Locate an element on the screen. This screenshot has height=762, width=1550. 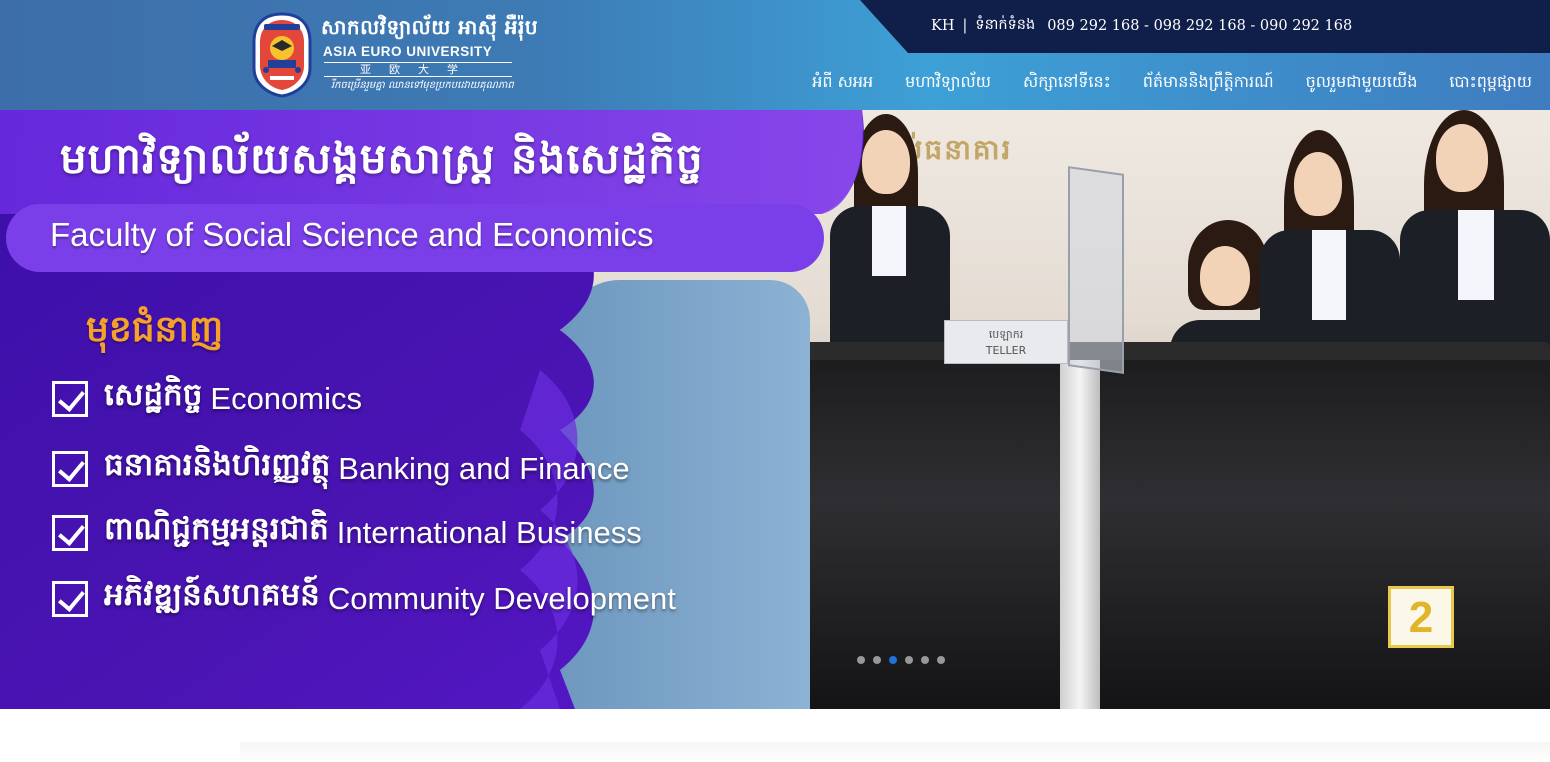
nav-item-publications: បោះពុម្ពផ្សាយ is located at coordinates (1482, 83).